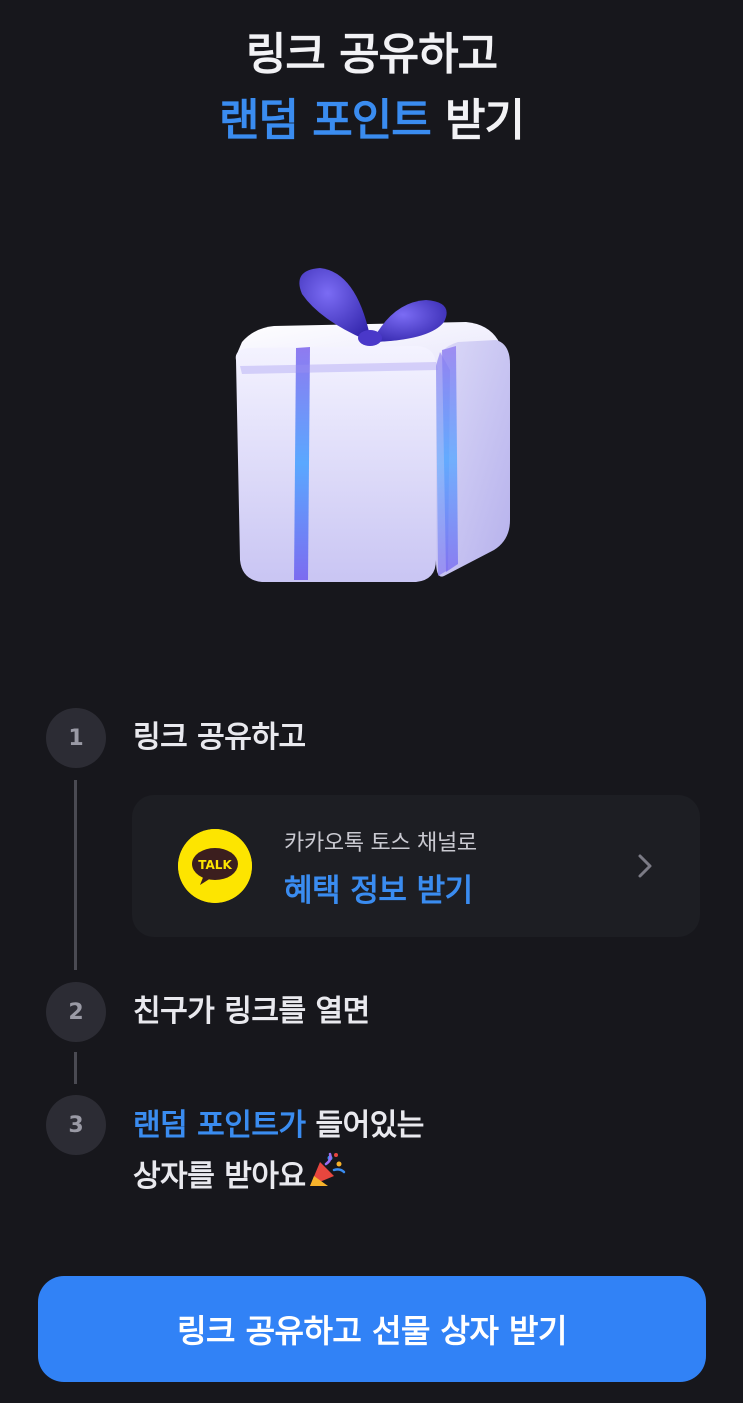  I want to click on gift-box-illustration, so click(372, 425).